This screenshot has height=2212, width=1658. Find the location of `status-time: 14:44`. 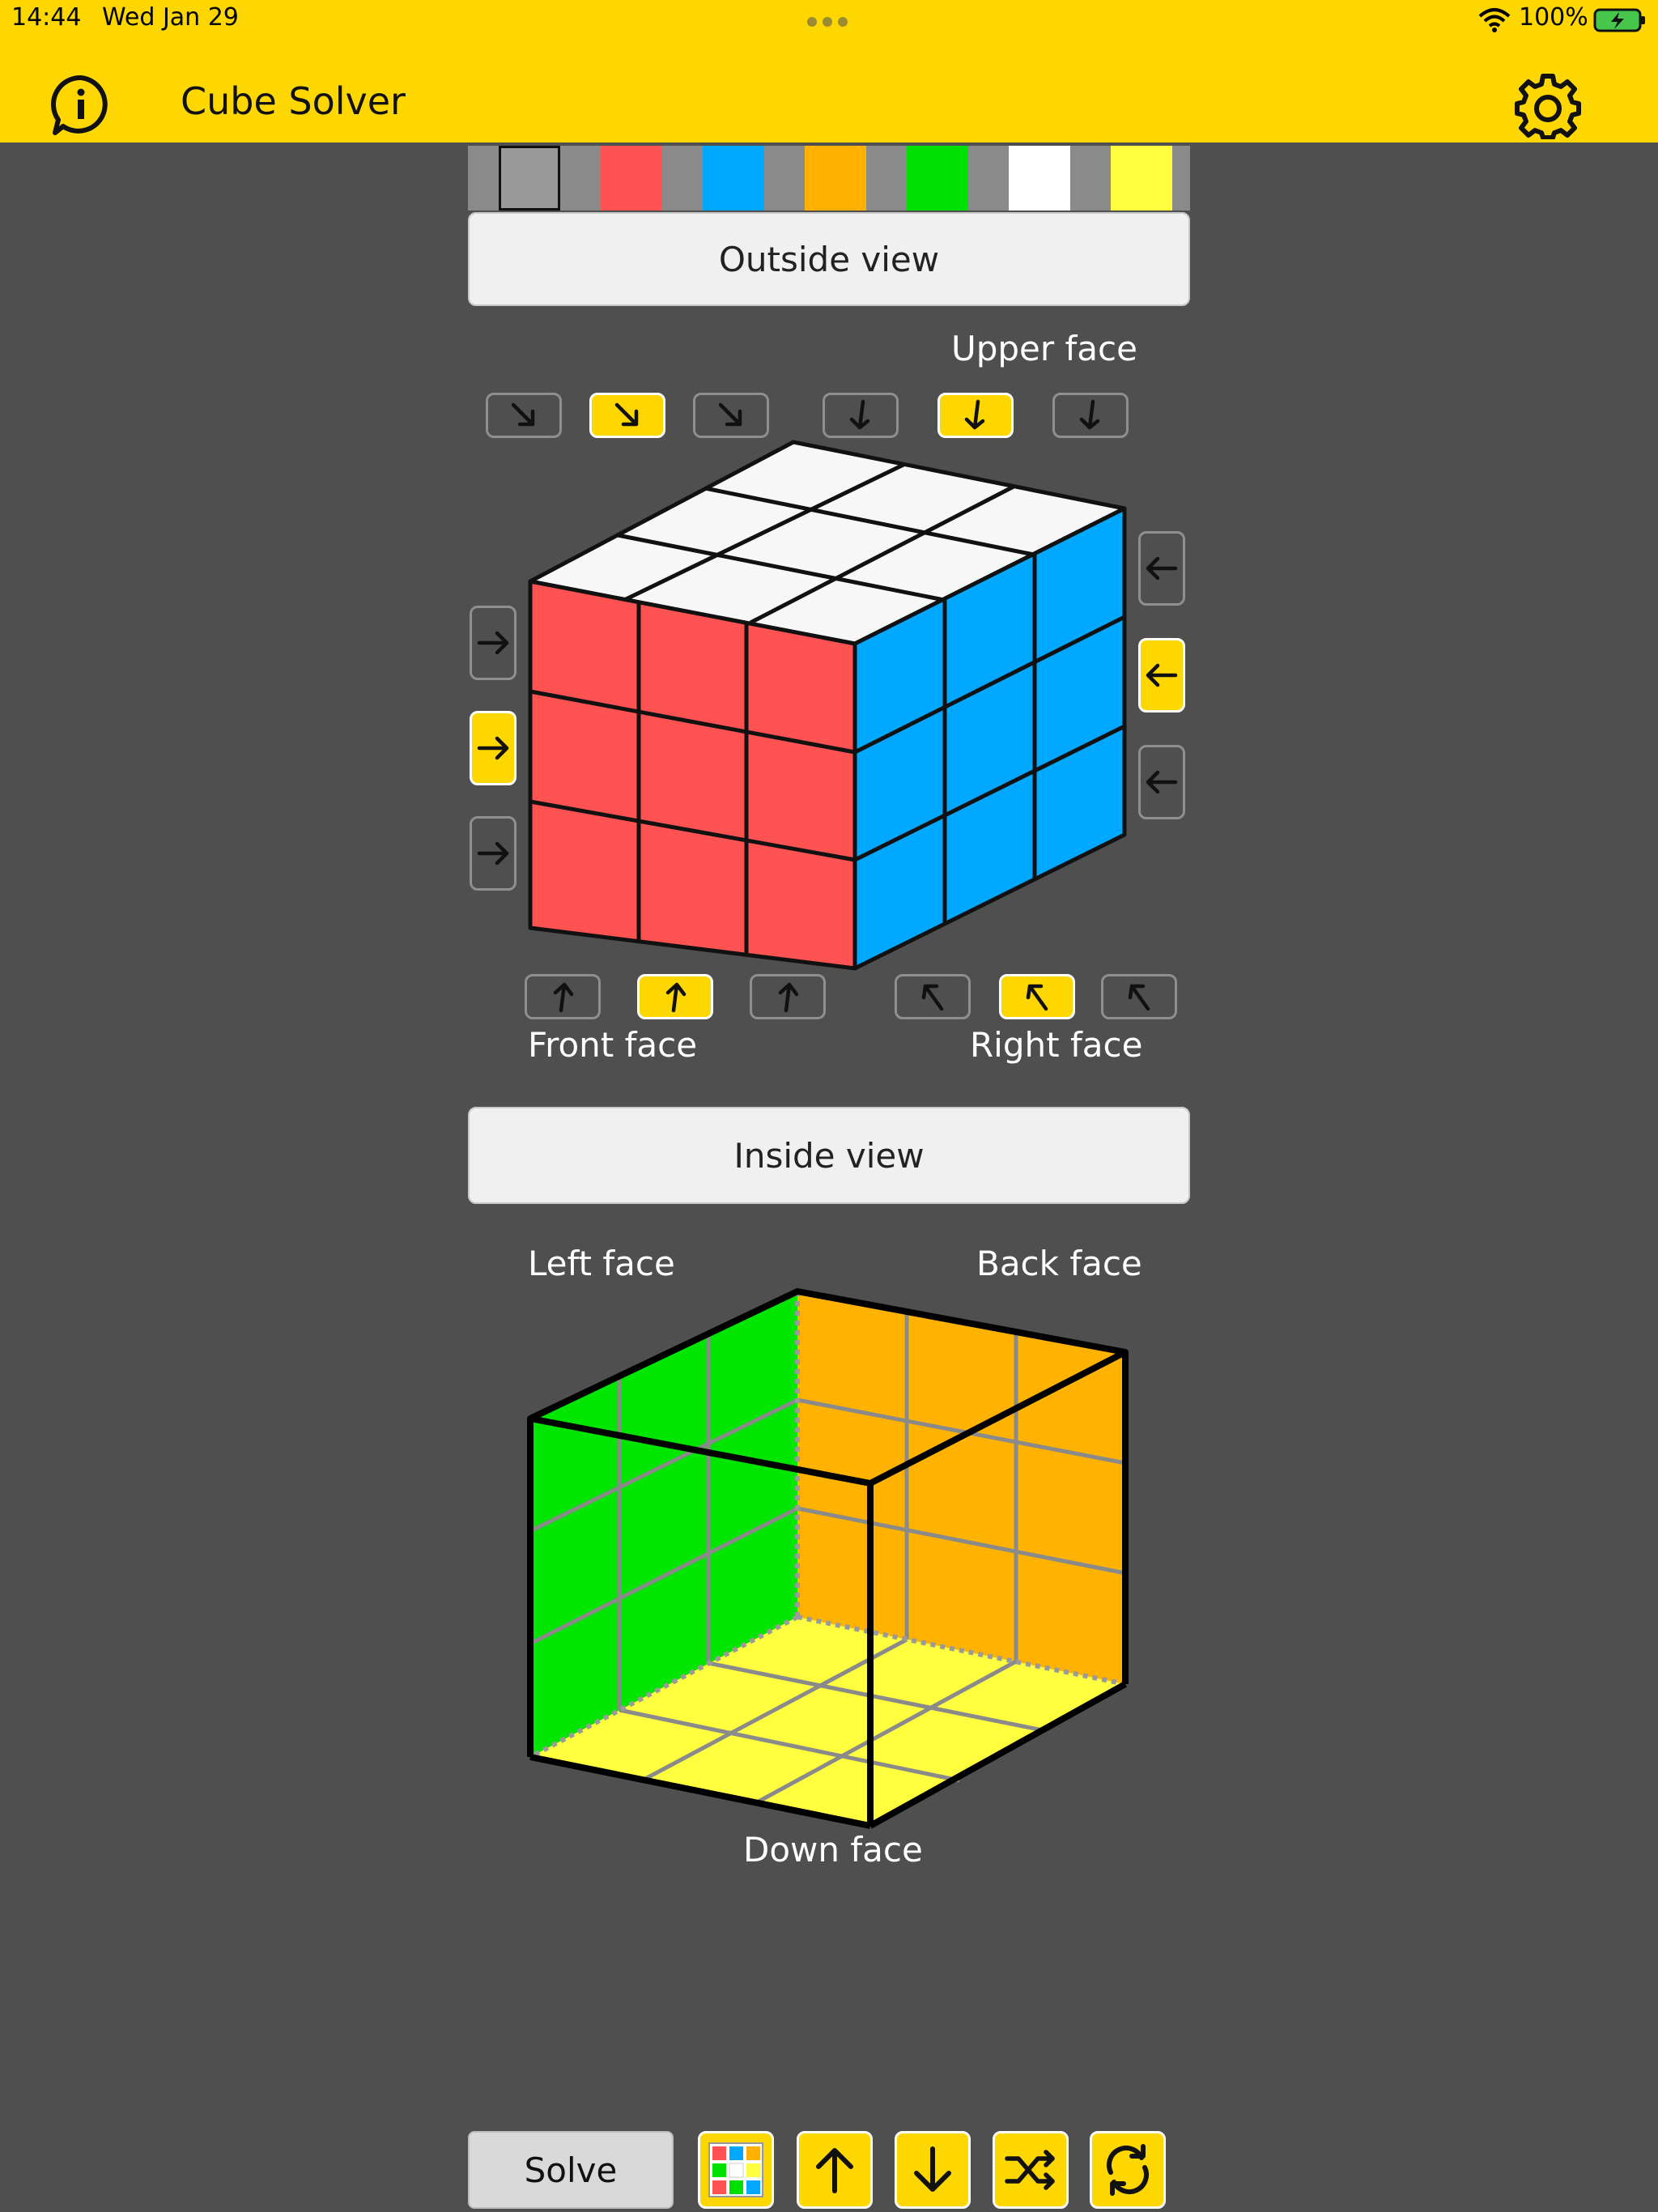

status-time: 14:44 is located at coordinates (46, 18).